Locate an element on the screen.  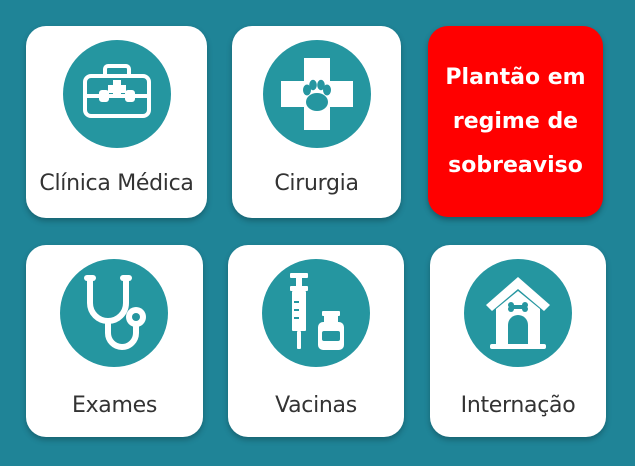
on-call-line: sobreaviso is located at coordinates (515, 165).